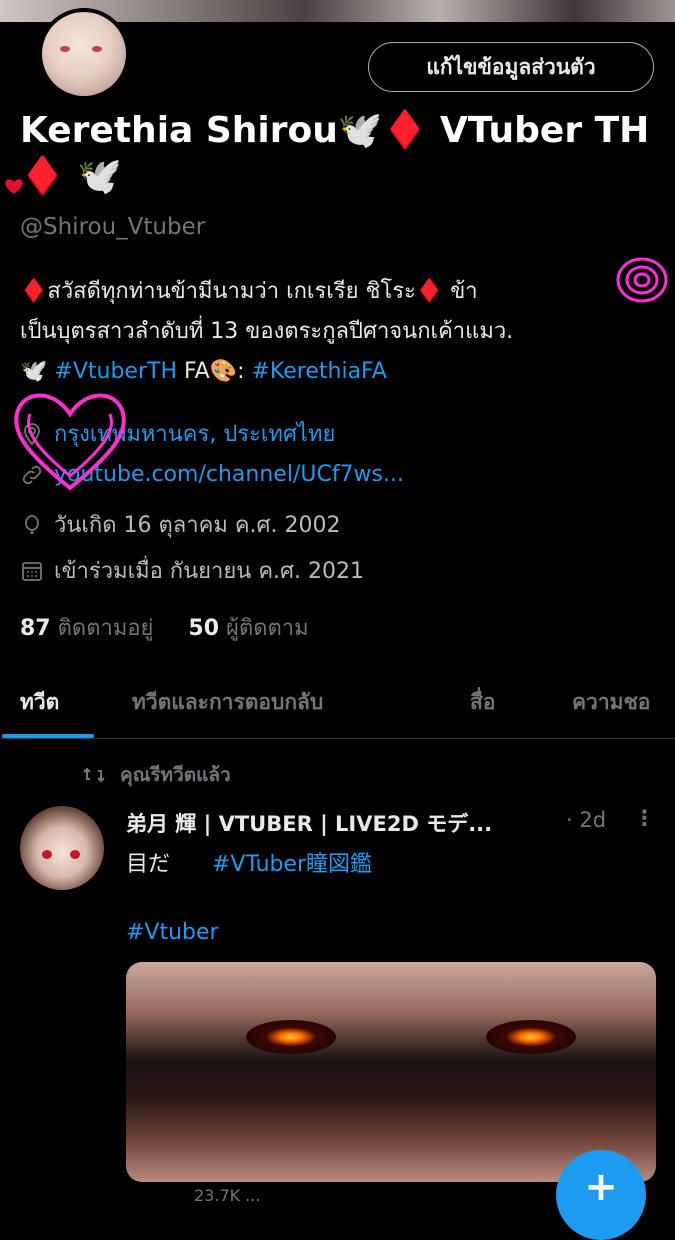 The height and width of the screenshot is (1240, 675). What do you see at coordinates (644, 818) in the screenshot?
I see `tweet-more-icon: ⋮` at bounding box center [644, 818].